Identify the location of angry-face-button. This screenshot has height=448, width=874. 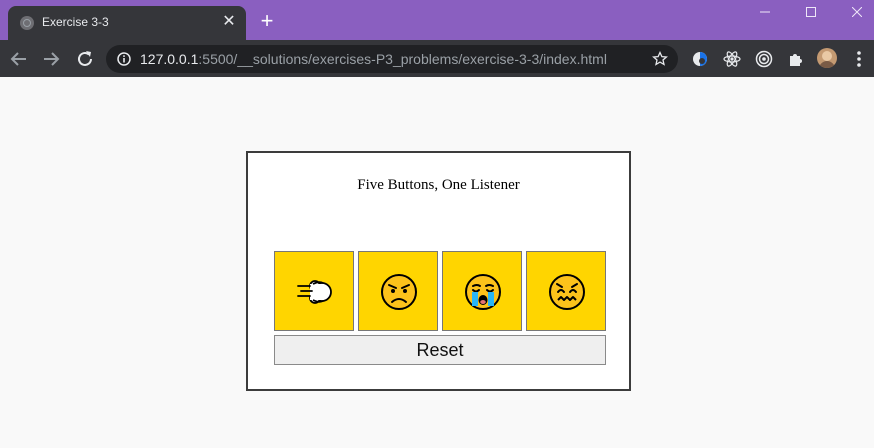
(398, 291).